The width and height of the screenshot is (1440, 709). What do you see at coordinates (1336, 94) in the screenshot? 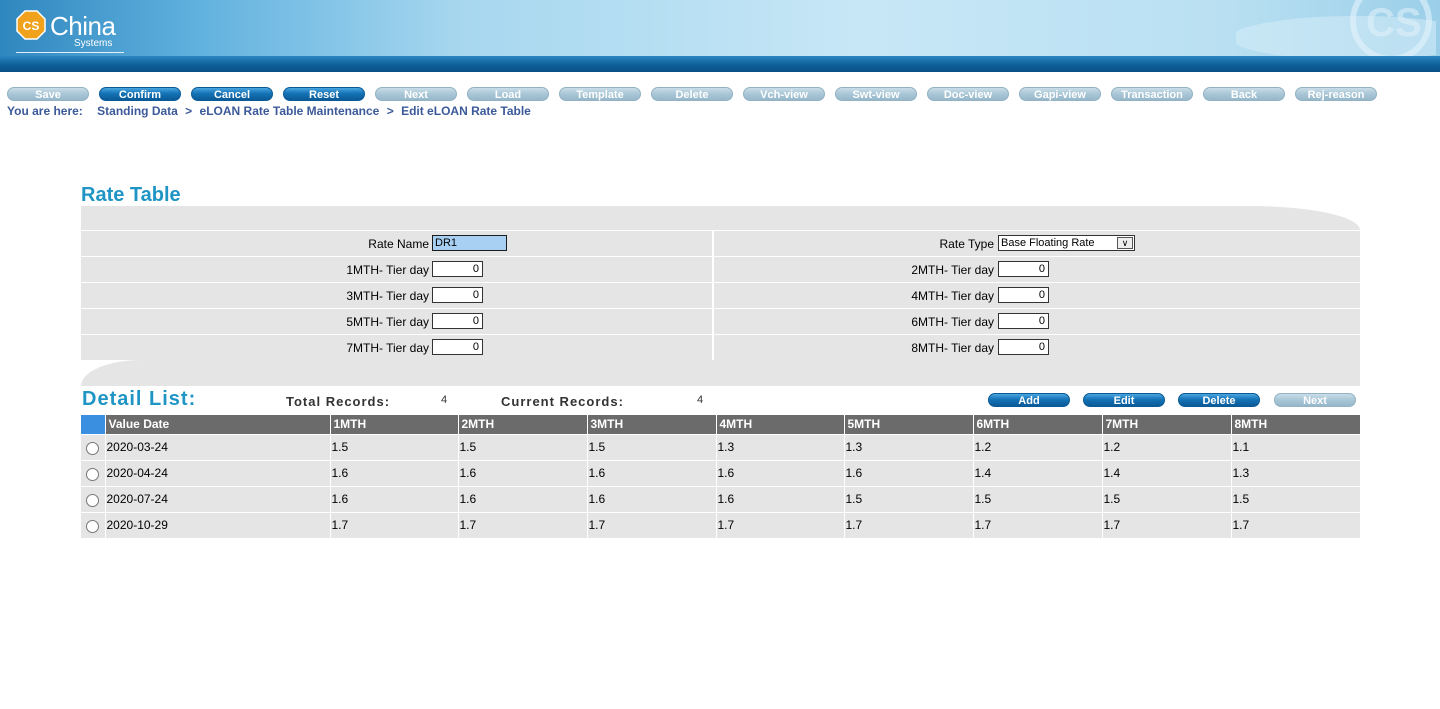
I see `toolbar-button-rej-reason: Rej-reason` at bounding box center [1336, 94].